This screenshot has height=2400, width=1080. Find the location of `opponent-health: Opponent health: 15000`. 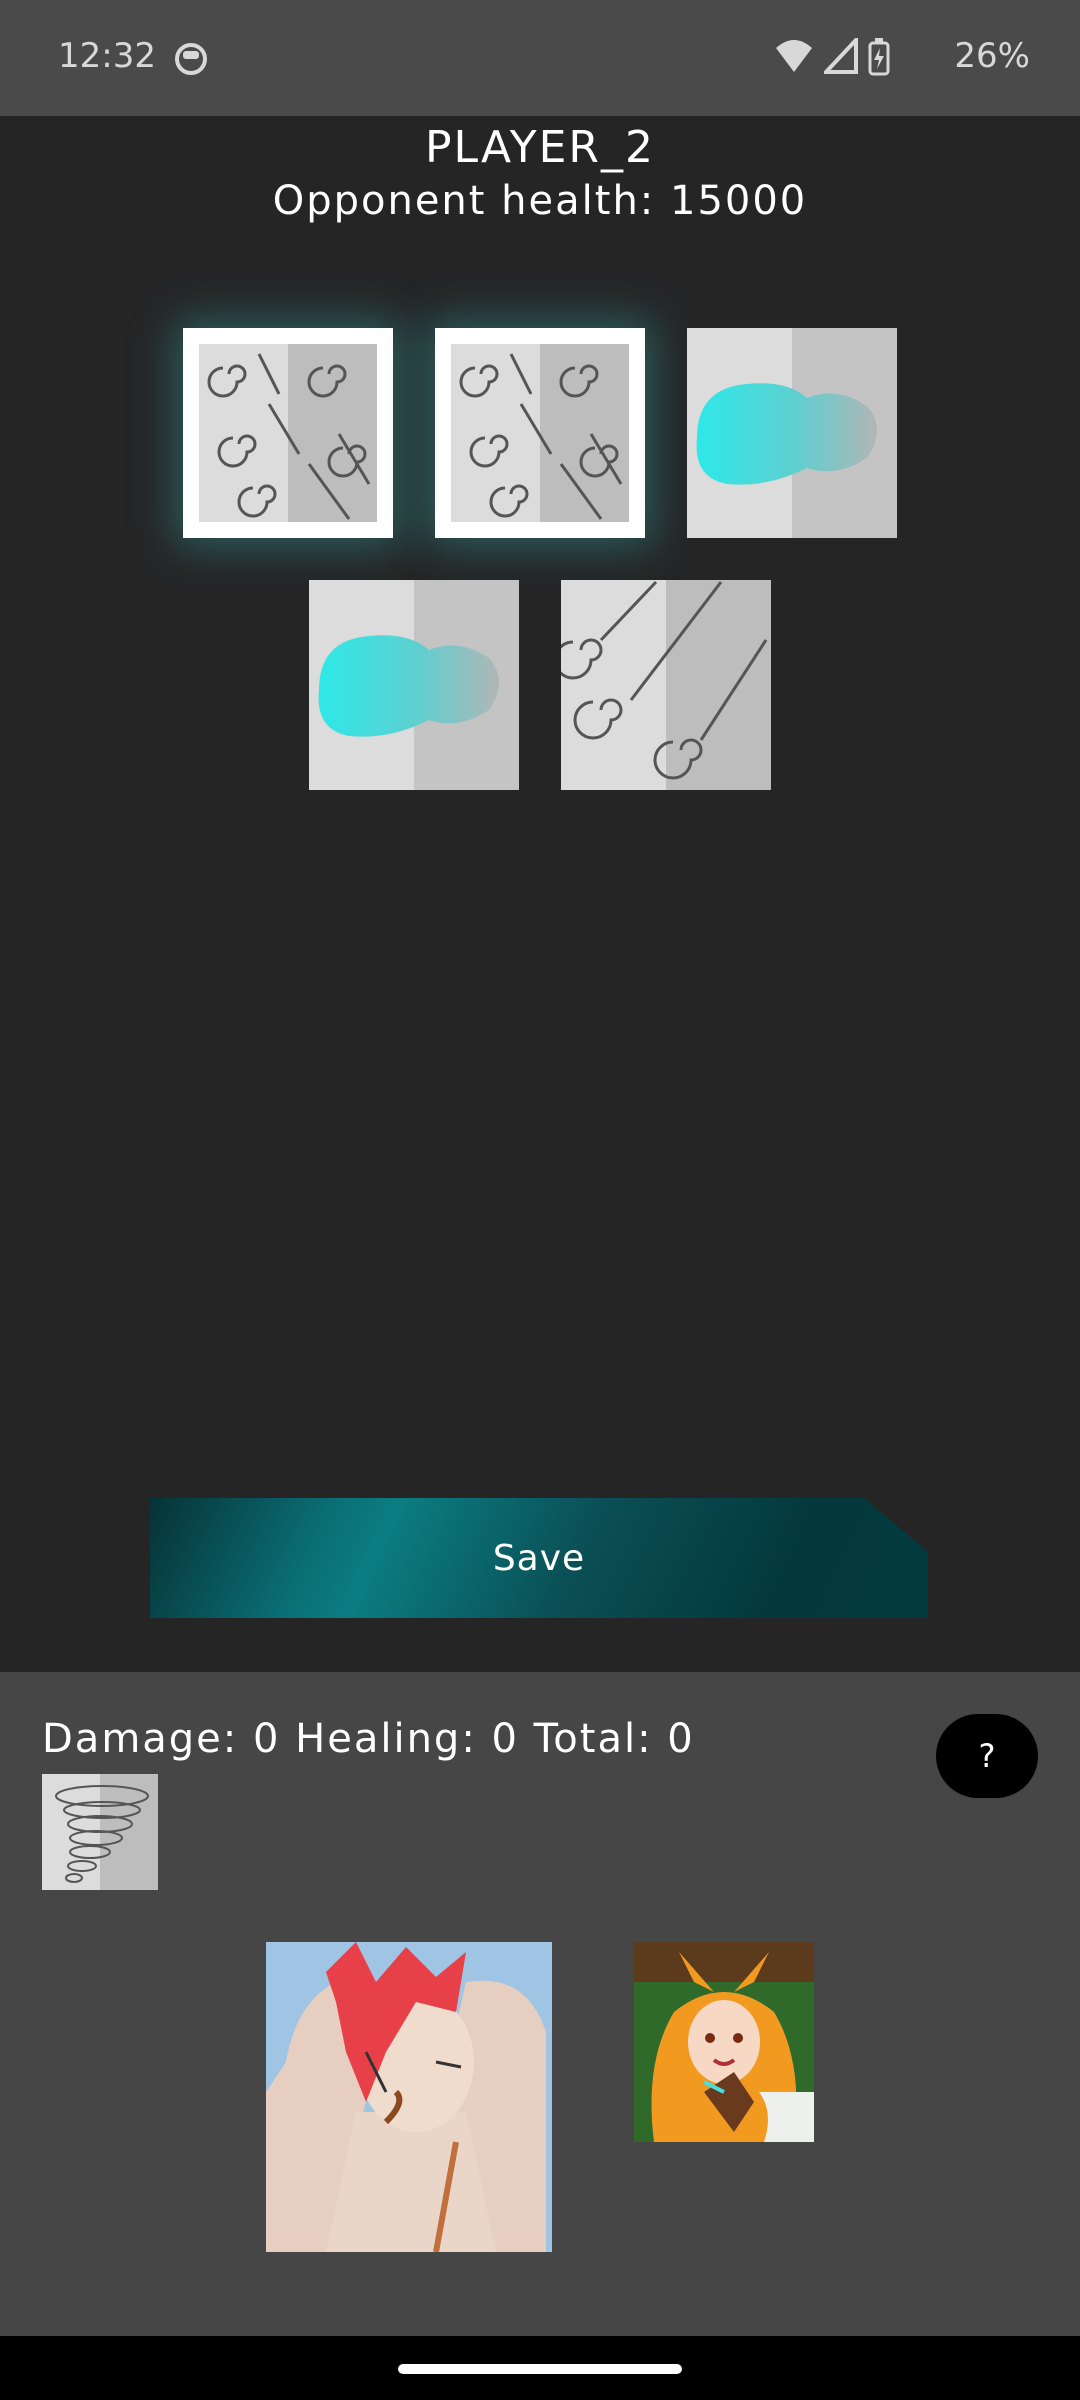

opponent-health: Opponent health: 15000 is located at coordinates (540, 201).